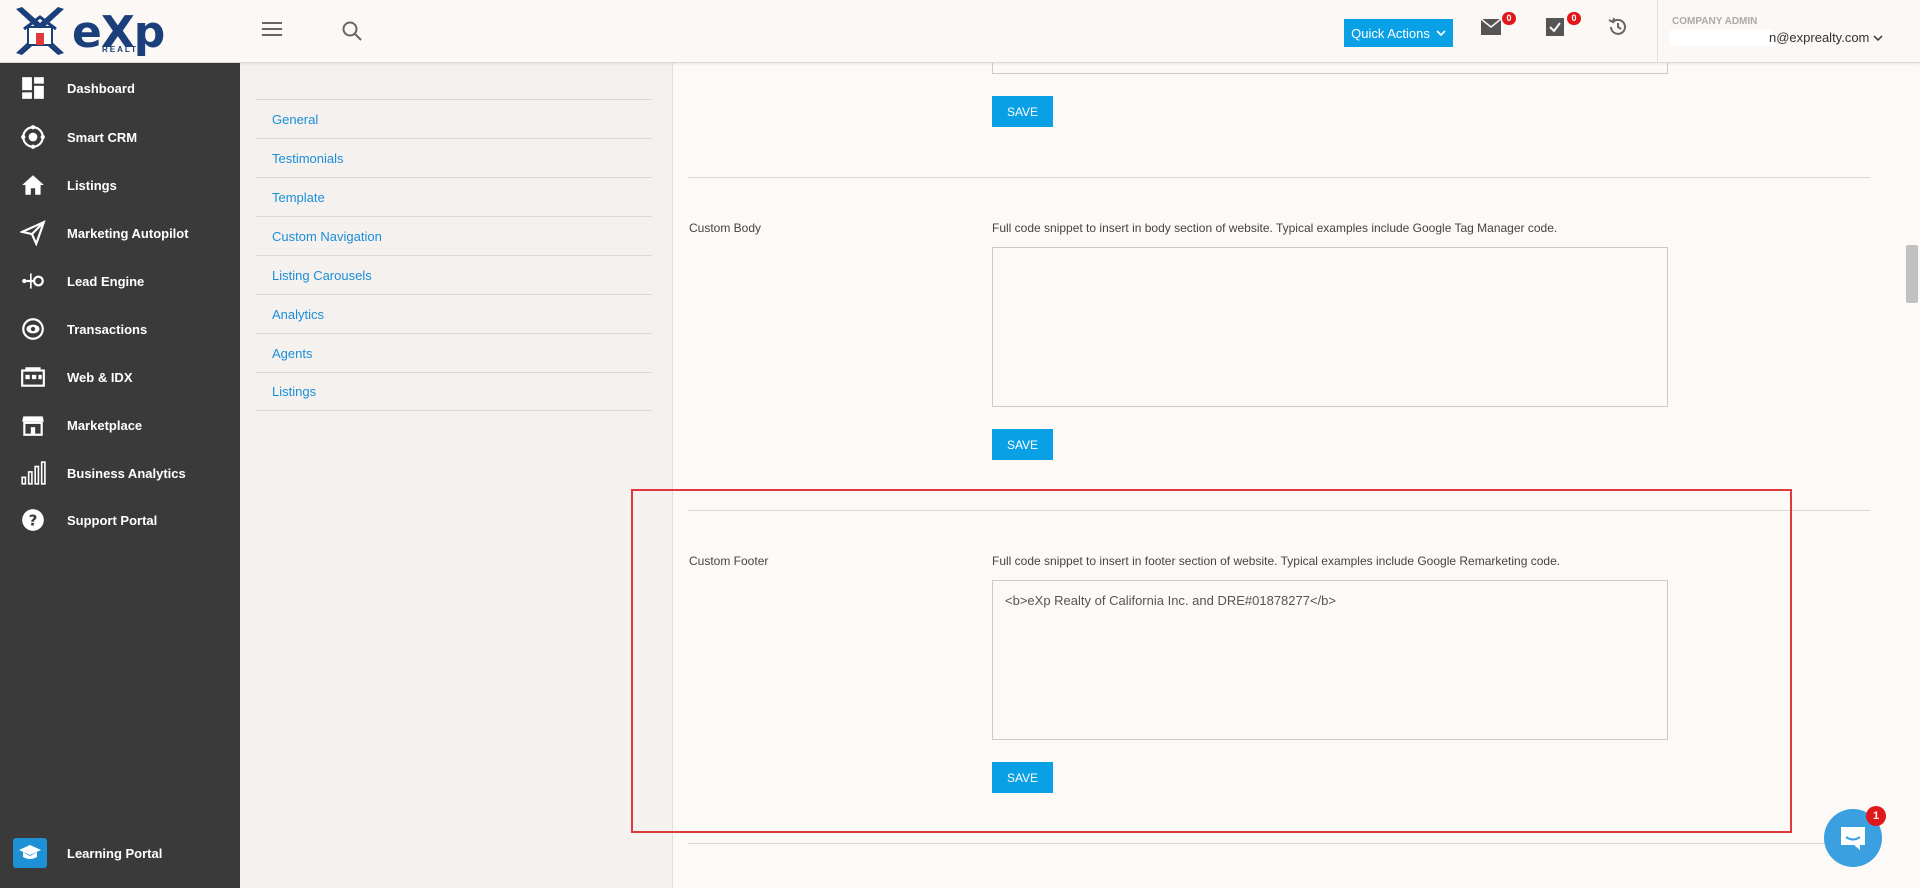 This screenshot has width=1920, height=888. What do you see at coordinates (1555, 27) in the screenshot?
I see `task-check-icon` at bounding box center [1555, 27].